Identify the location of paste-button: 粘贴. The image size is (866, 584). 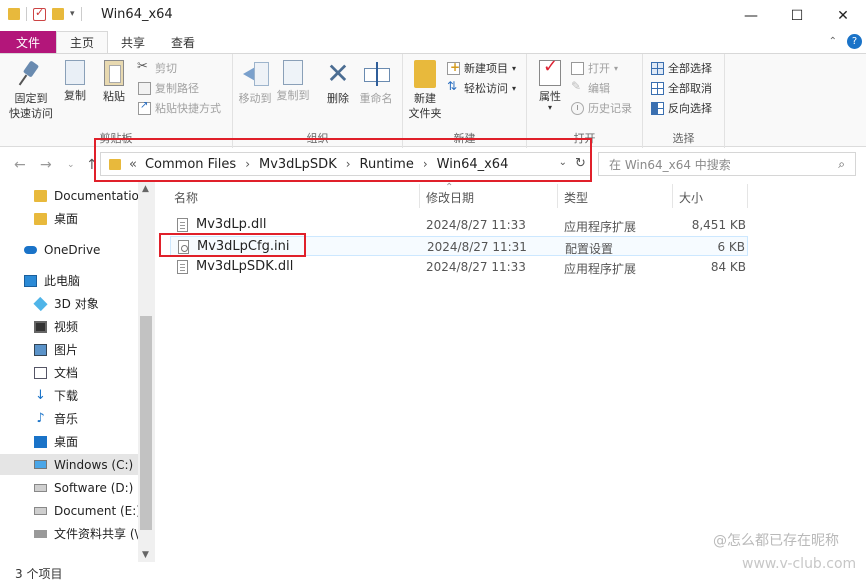
(114, 82).